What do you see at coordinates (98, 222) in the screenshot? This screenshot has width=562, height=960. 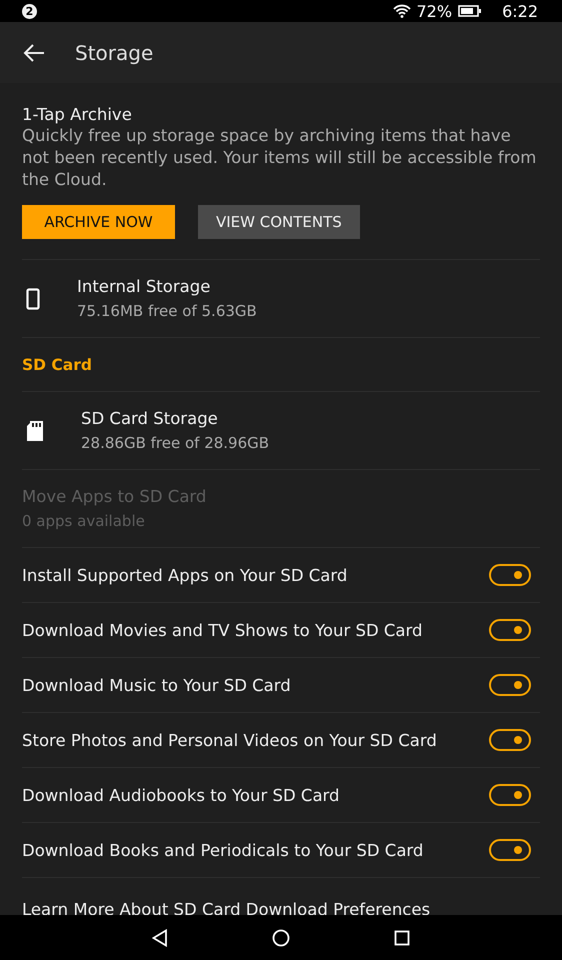 I see `archive-now-button: ARCHIVE NOW` at bounding box center [98, 222].